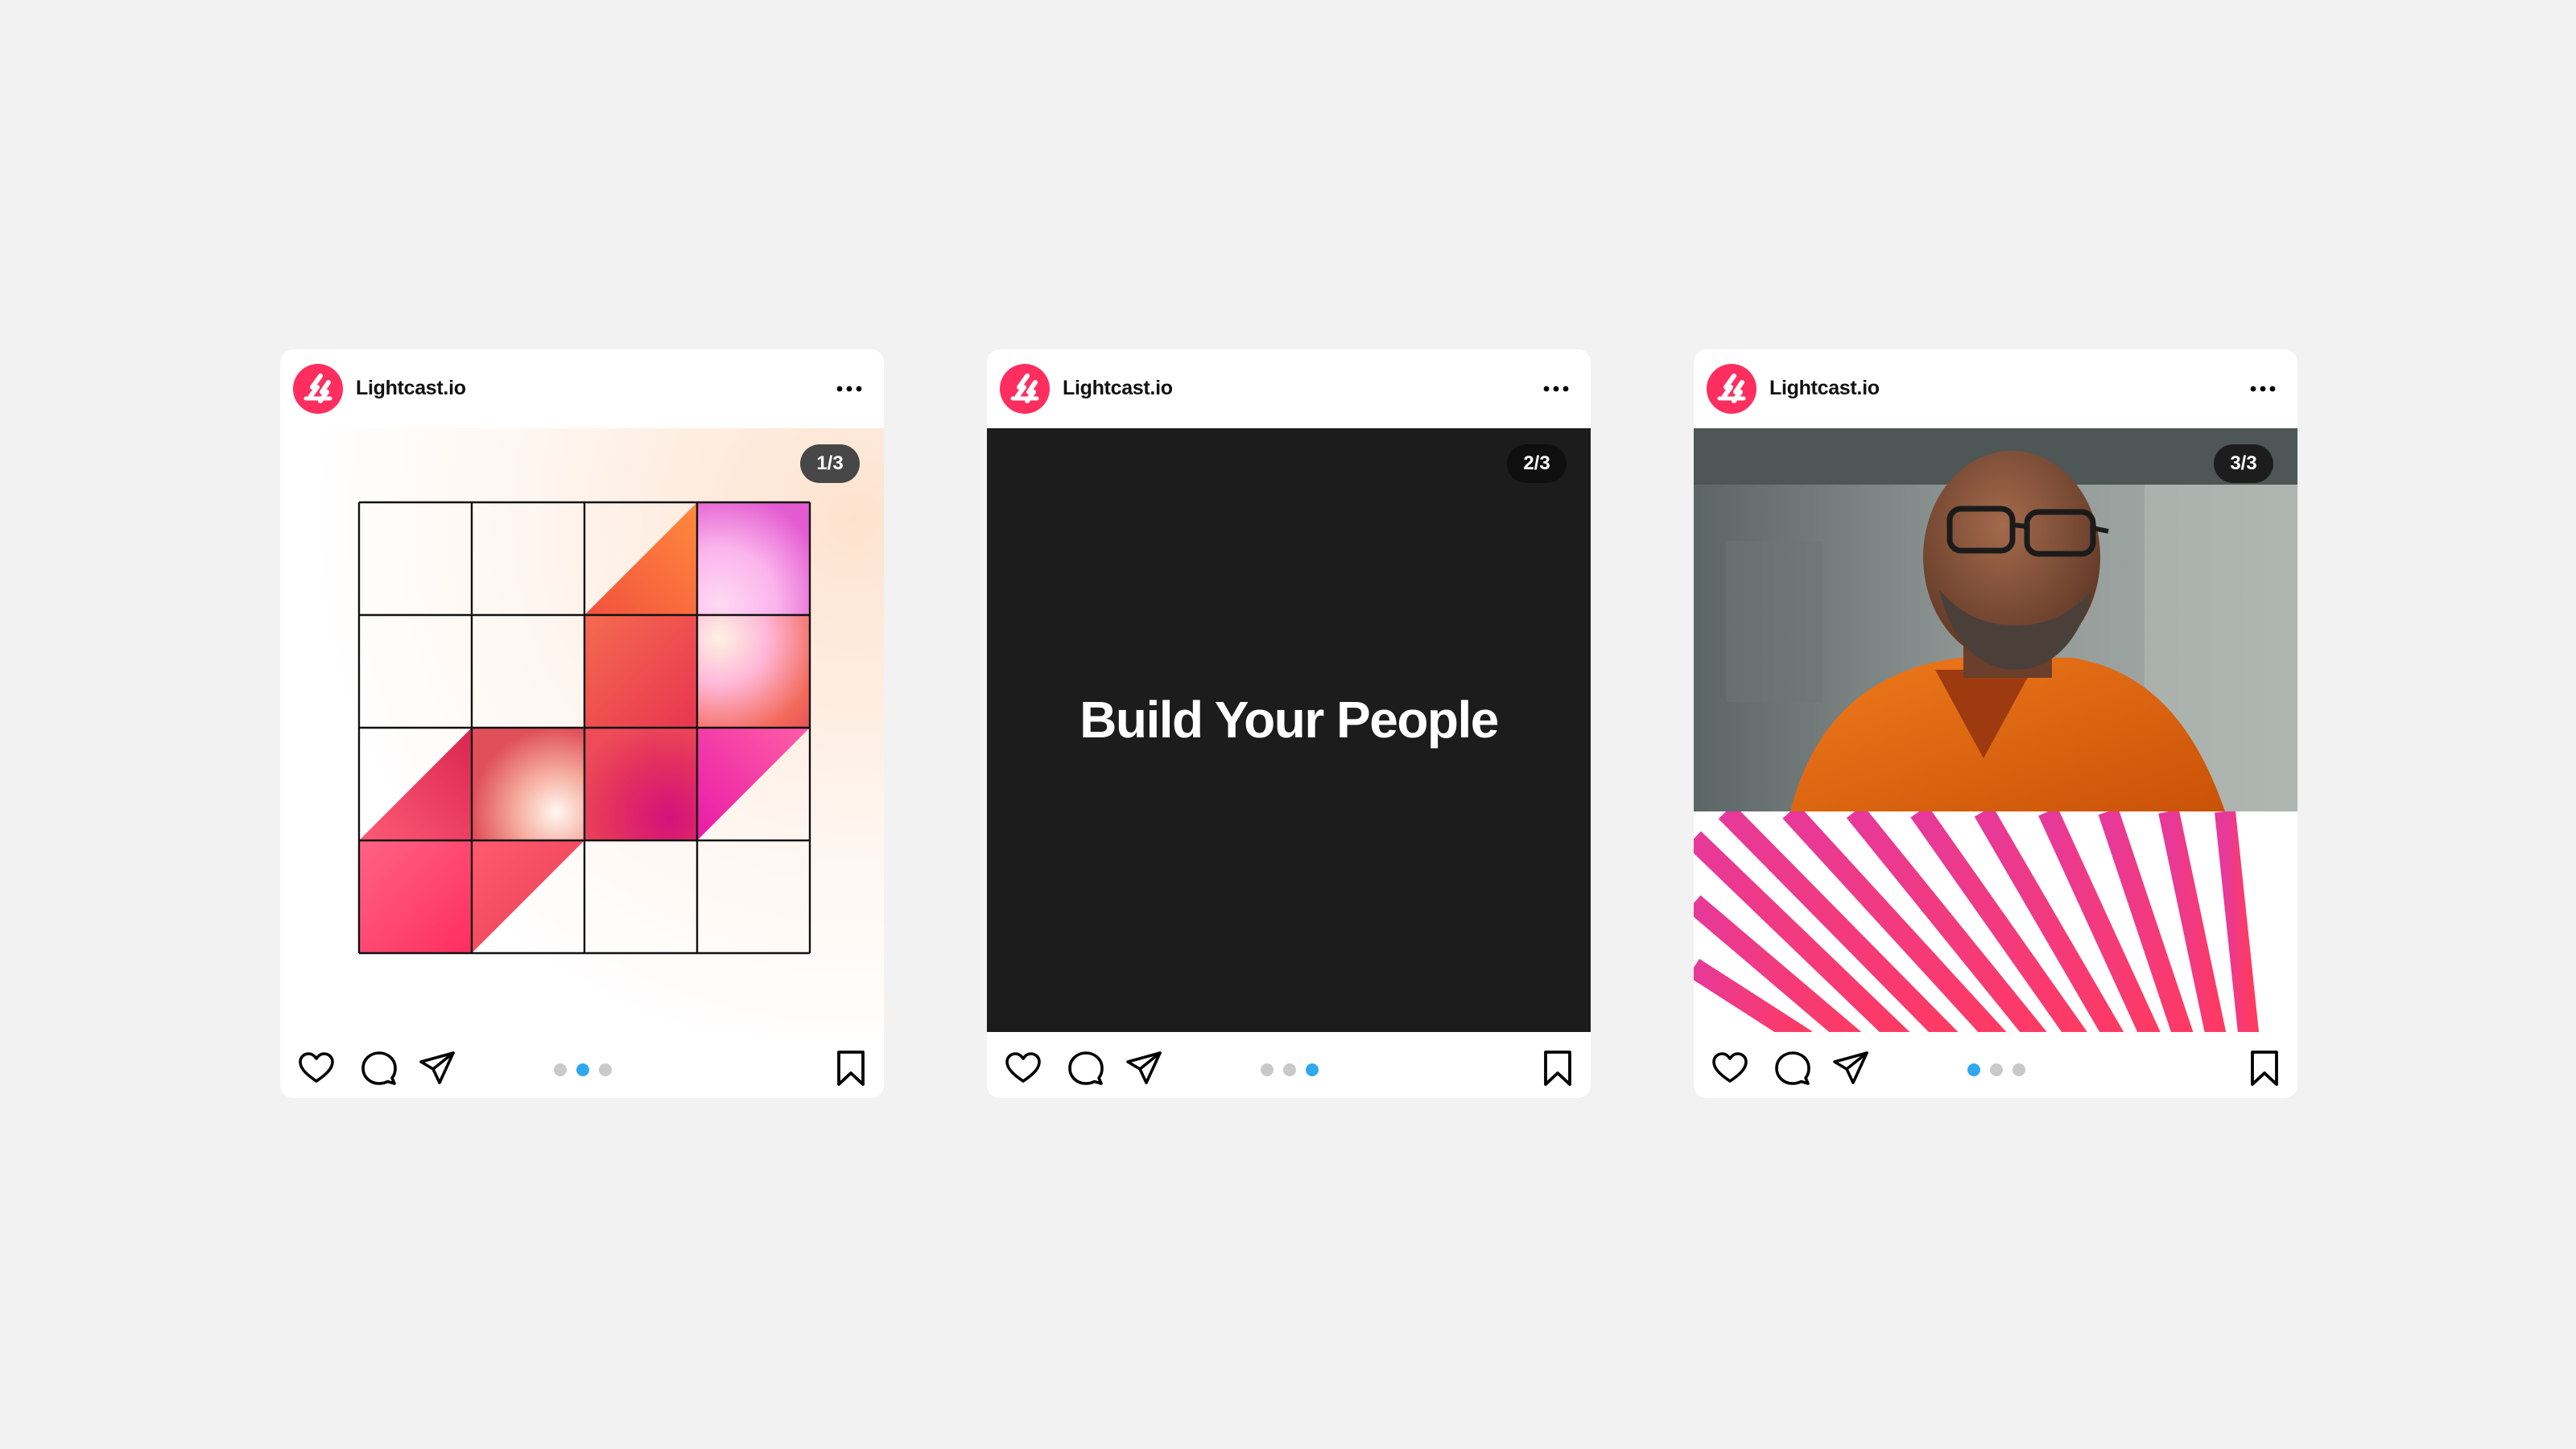 The width and height of the screenshot is (2576, 1449). I want to click on carousel-post-3: Lightcast.io 3/3, so click(1995, 723).